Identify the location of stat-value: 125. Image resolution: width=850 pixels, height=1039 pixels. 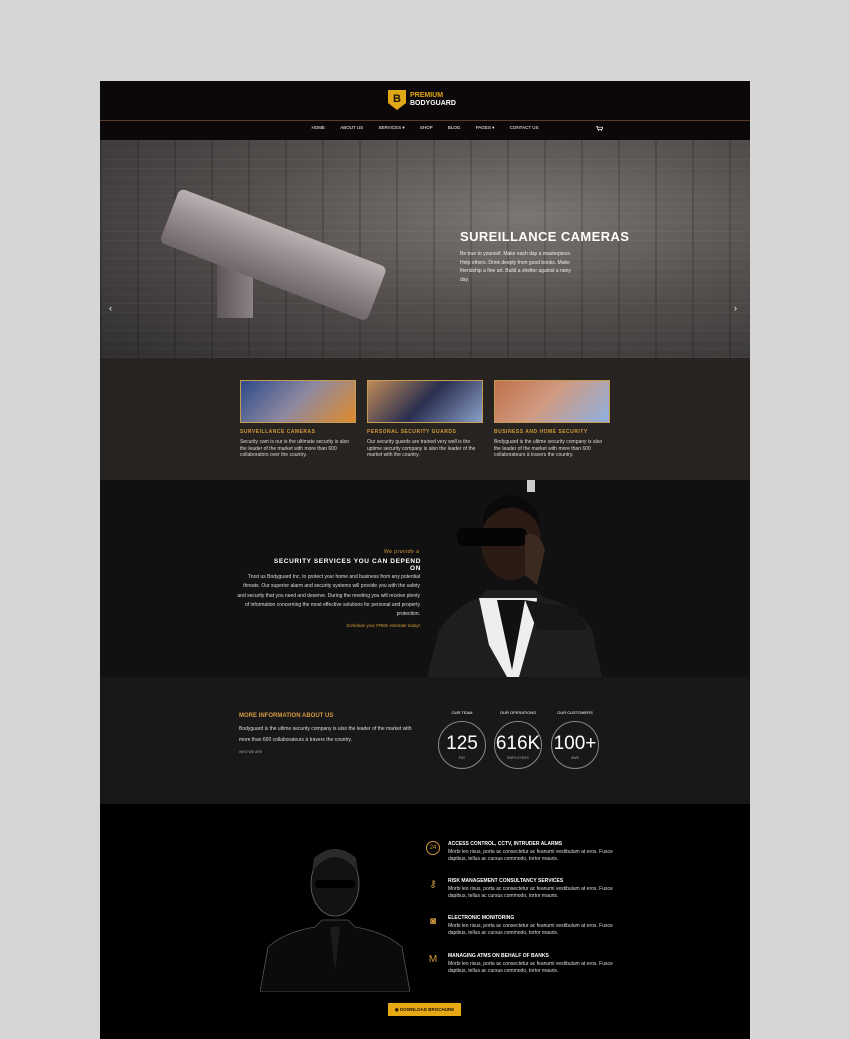
(462, 743).